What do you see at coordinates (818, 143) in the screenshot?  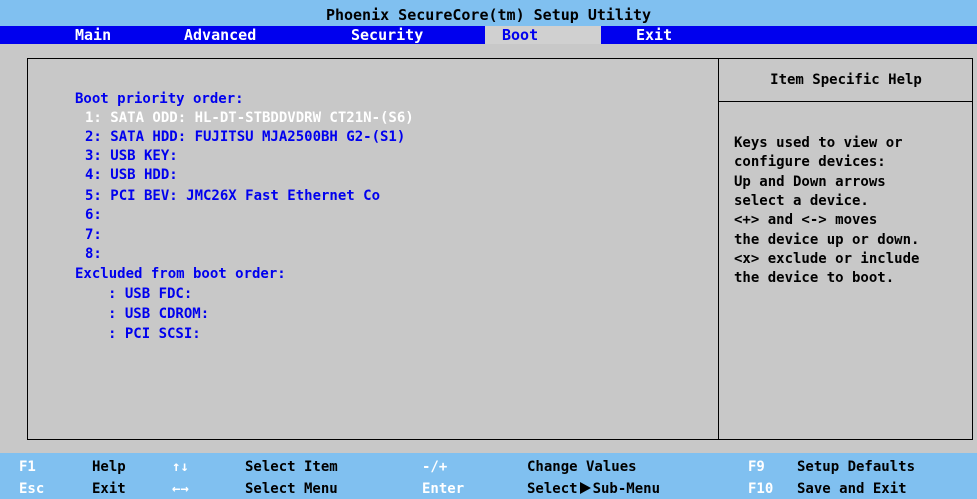 I see `help-line: Keys used to view or` at bounding box center [818, 143].